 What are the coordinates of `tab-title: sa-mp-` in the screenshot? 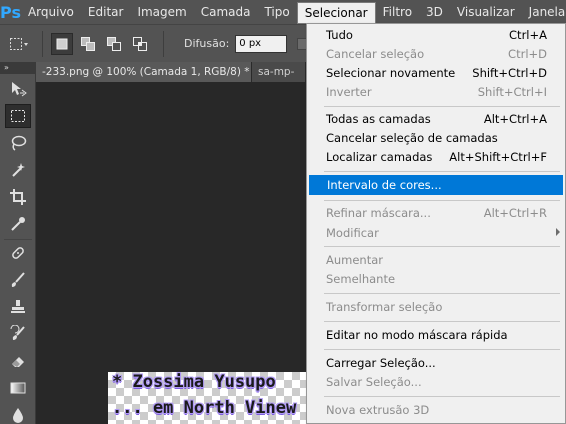 It's located at (276, 72).